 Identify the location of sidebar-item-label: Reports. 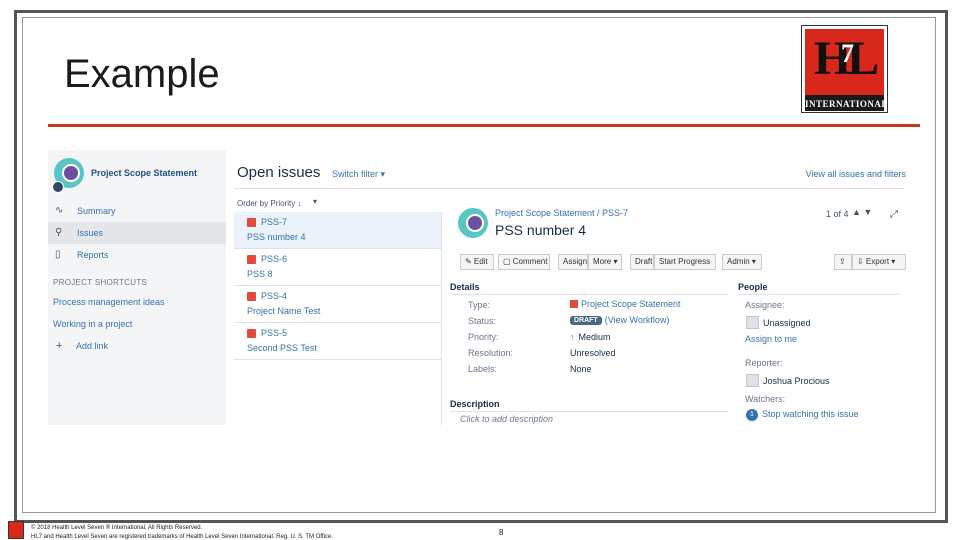
(93, 255).